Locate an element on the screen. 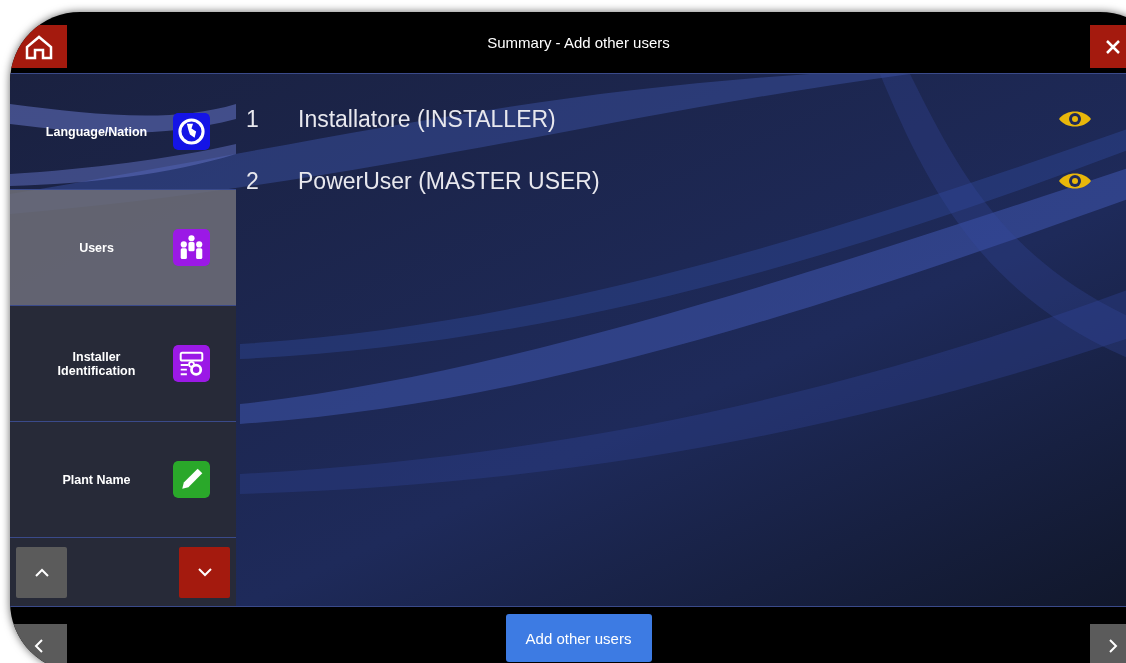  chevron-left-icon is located at coordinates (38, 645).